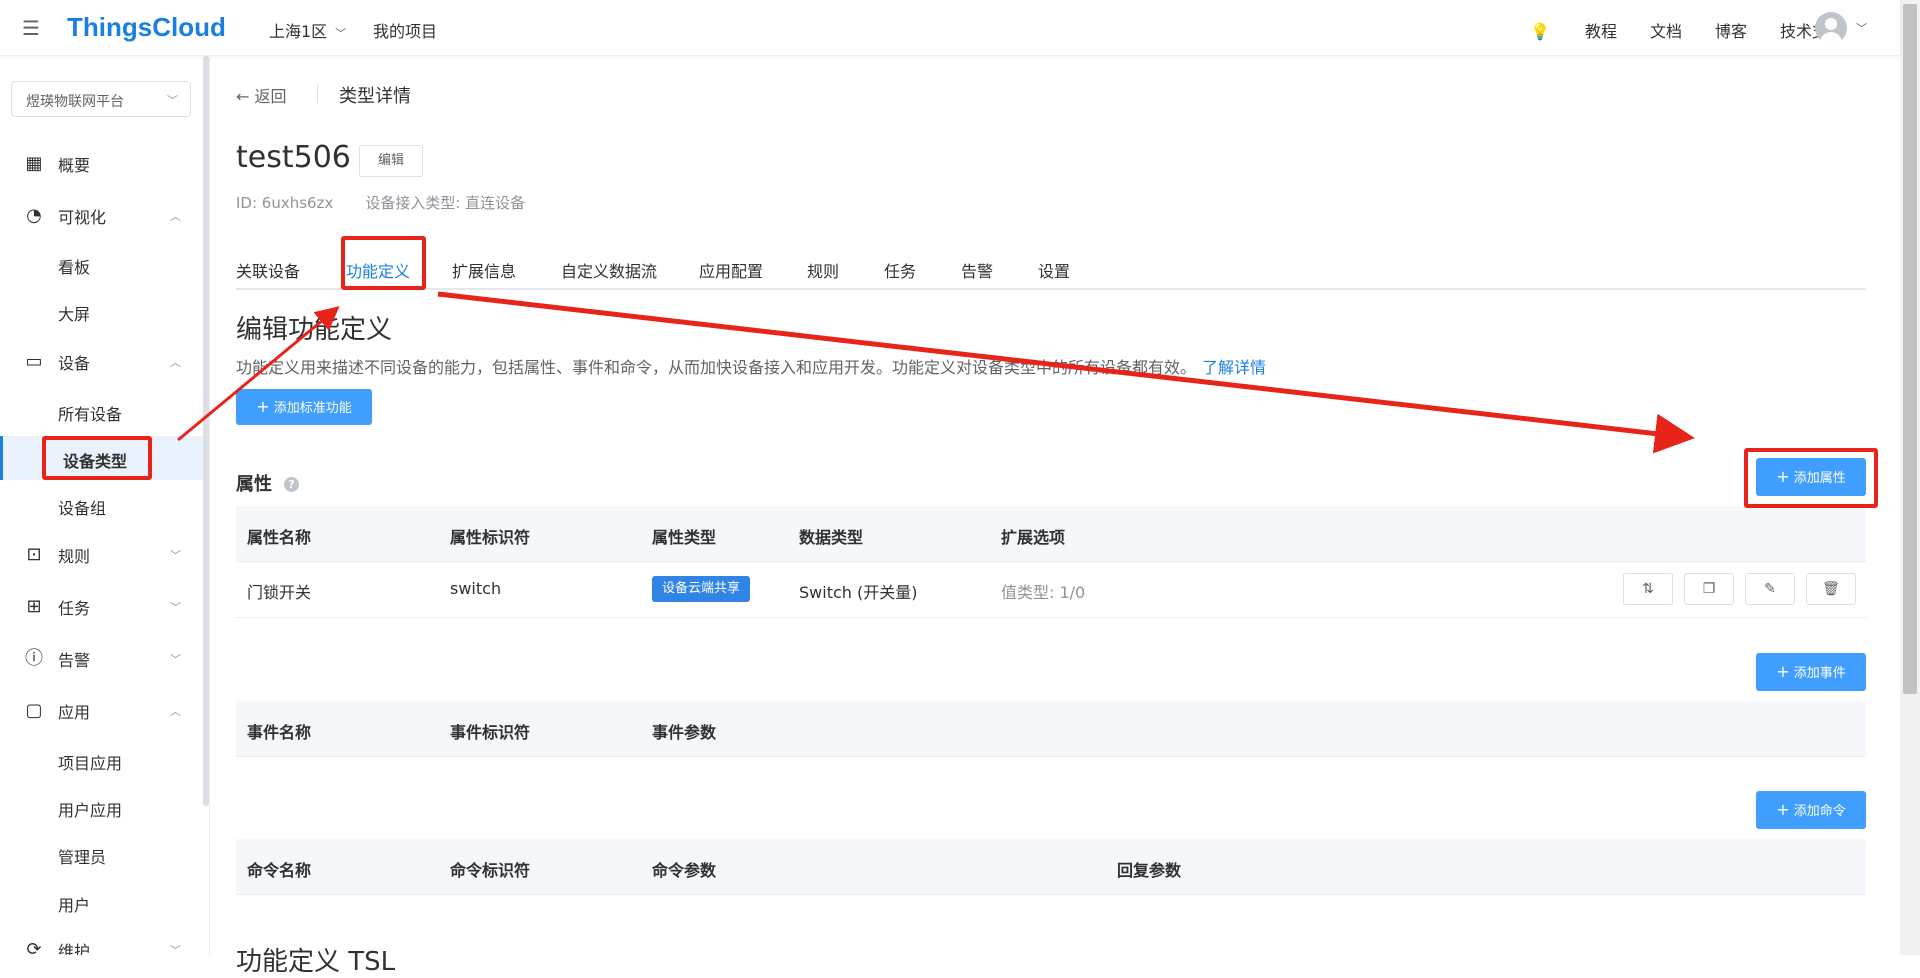 The width and height of the screenshot is (1920, 978). What do you see at coordinates (298, 31) in the screenshot?
I see `region-label: 上海1区` at bounding box center [298, 31].